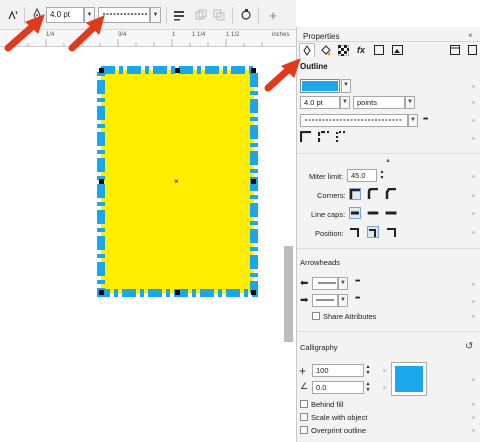 Image resolution: width=480 pixels, height=442 pixels. What do you see at coordinates (425, 119) in the screenshot?
I see `more-options-button: •••` at bounding box center [425, 119].